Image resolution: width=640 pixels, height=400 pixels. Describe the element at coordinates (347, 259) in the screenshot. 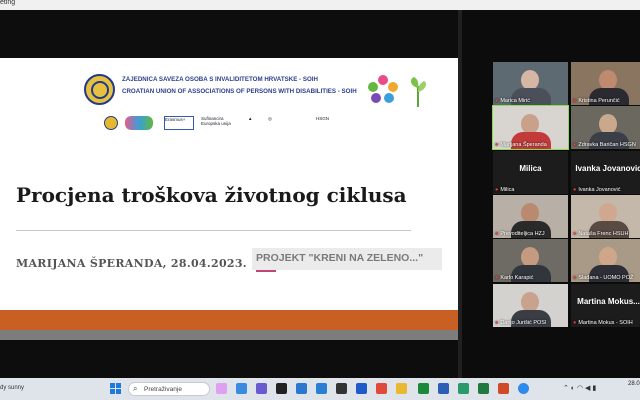

I see `slide-project-label: PROJEKT "KRENI NA ZELENO..."` at that location.